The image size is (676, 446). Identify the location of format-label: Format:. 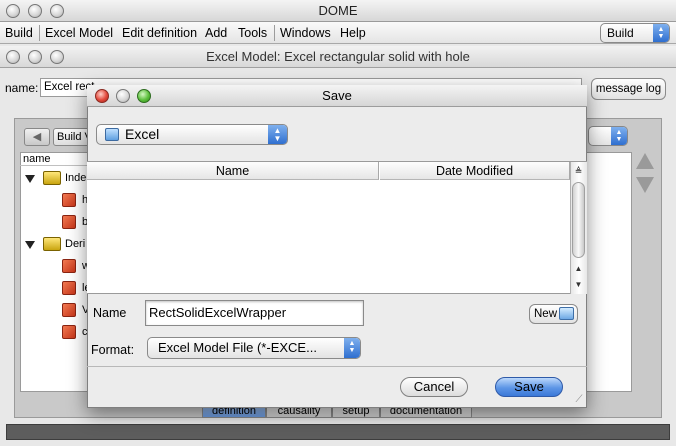
(113, 350).